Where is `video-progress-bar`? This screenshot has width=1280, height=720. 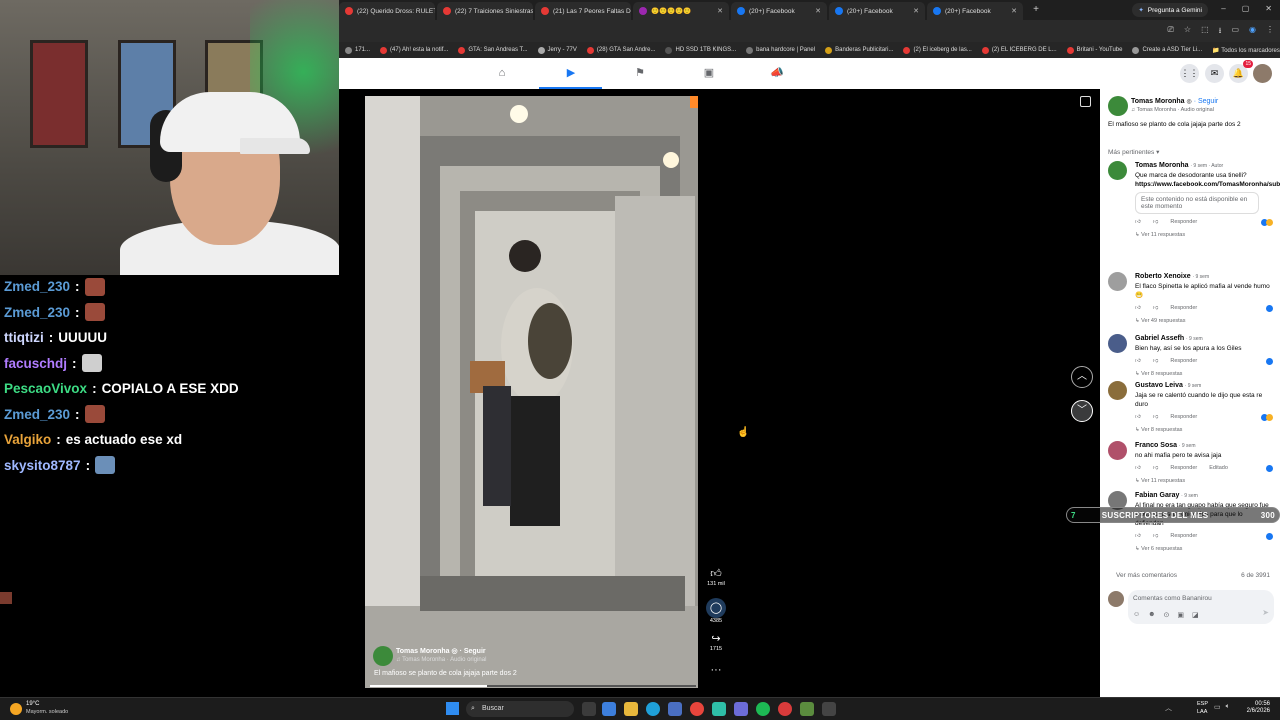 video-progress-bar is located at coordinates (533, 686).